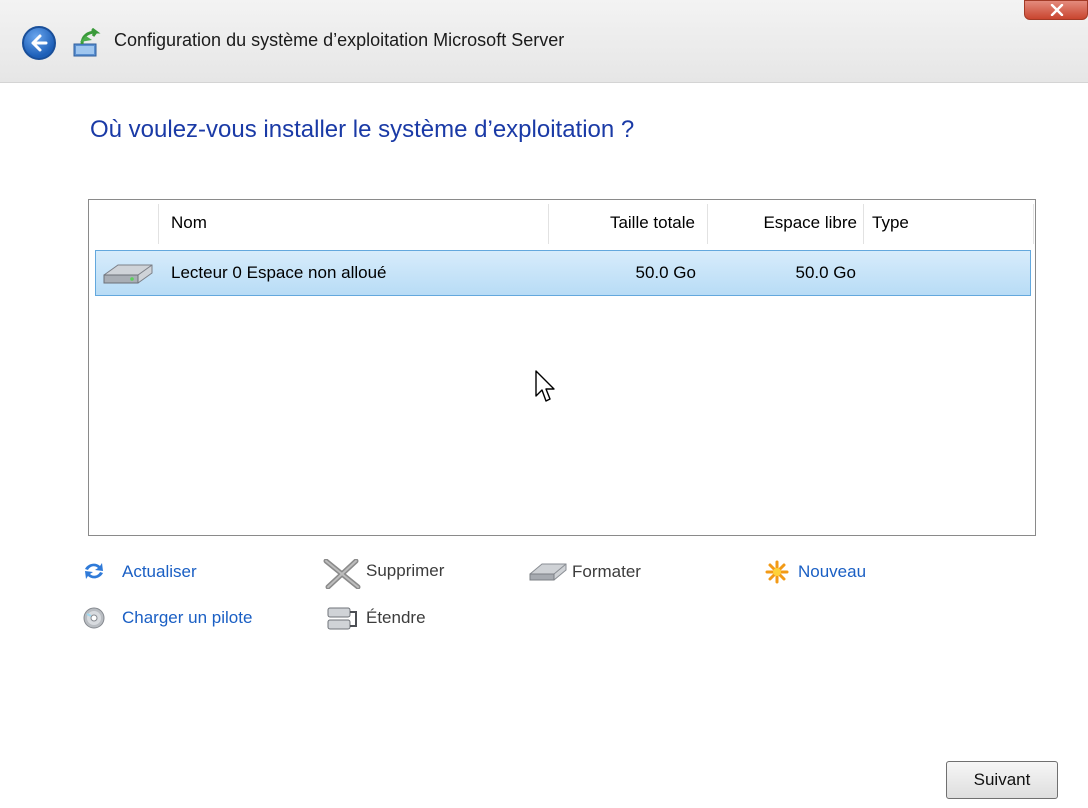 The height and width of the screenshot is (808, 1088). I want to click on column-header-type: Type, so click(890, 223).